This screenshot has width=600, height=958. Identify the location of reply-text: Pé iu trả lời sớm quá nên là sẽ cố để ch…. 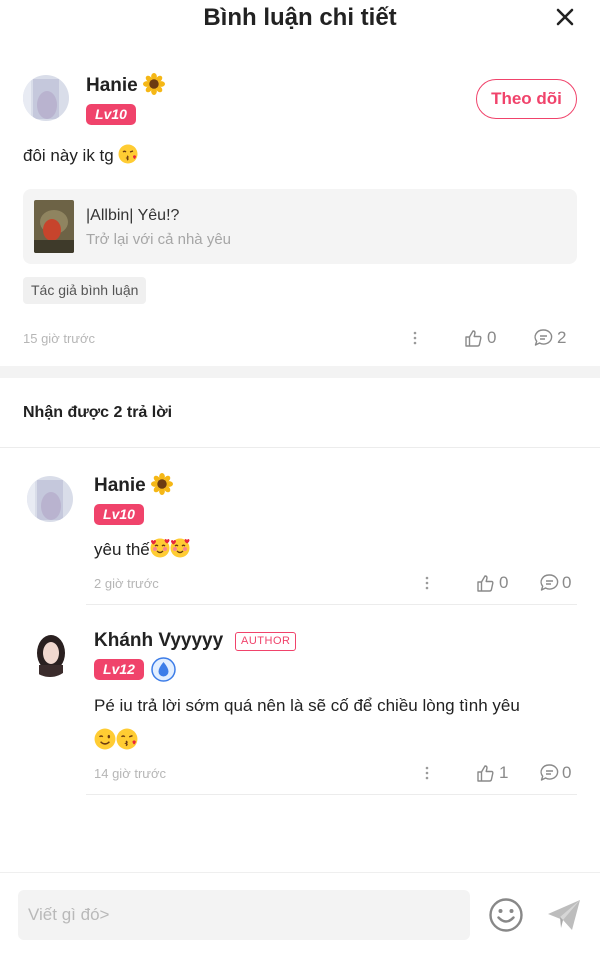
(307, 705).